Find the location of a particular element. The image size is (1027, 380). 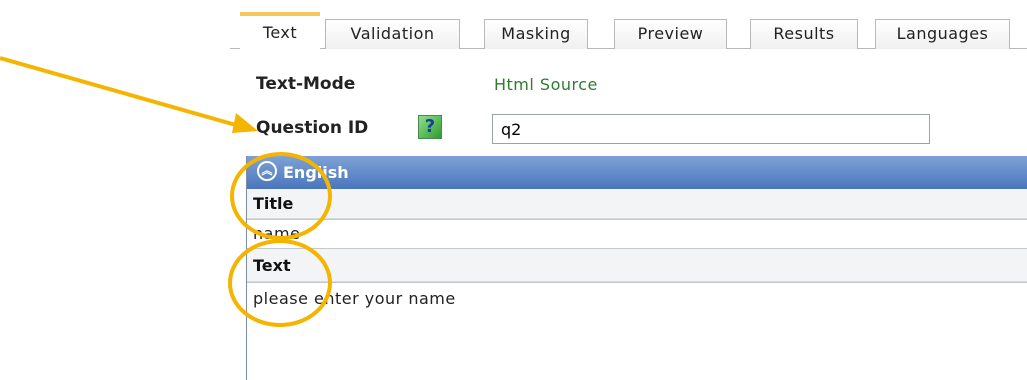

question-id-input is located at coordinates (711, 129).